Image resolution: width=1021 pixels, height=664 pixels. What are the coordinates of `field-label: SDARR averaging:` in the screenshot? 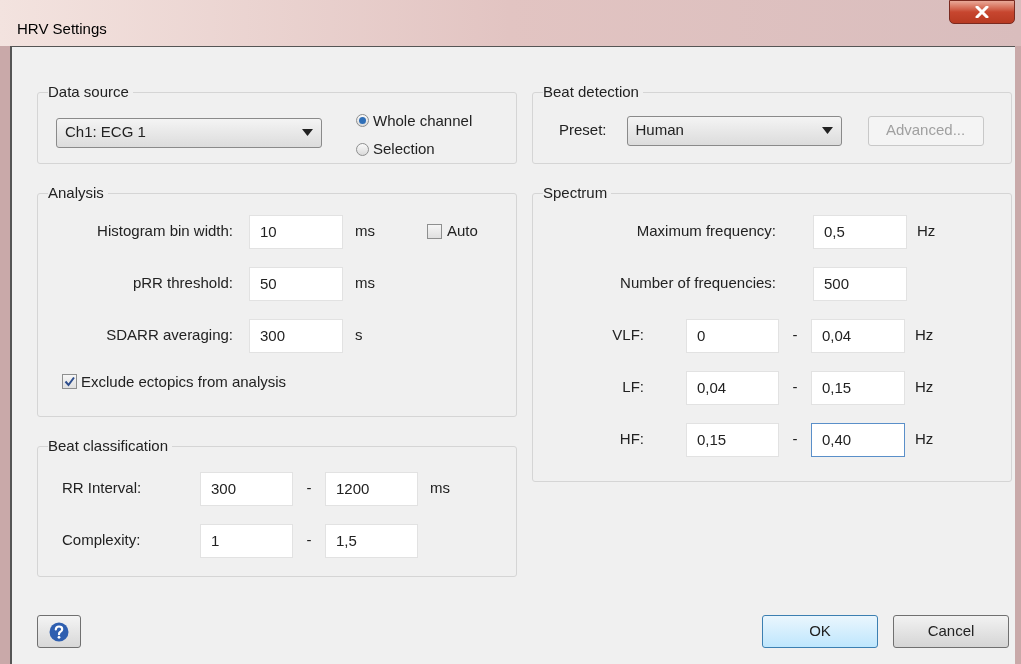 It's located at (169, 335).